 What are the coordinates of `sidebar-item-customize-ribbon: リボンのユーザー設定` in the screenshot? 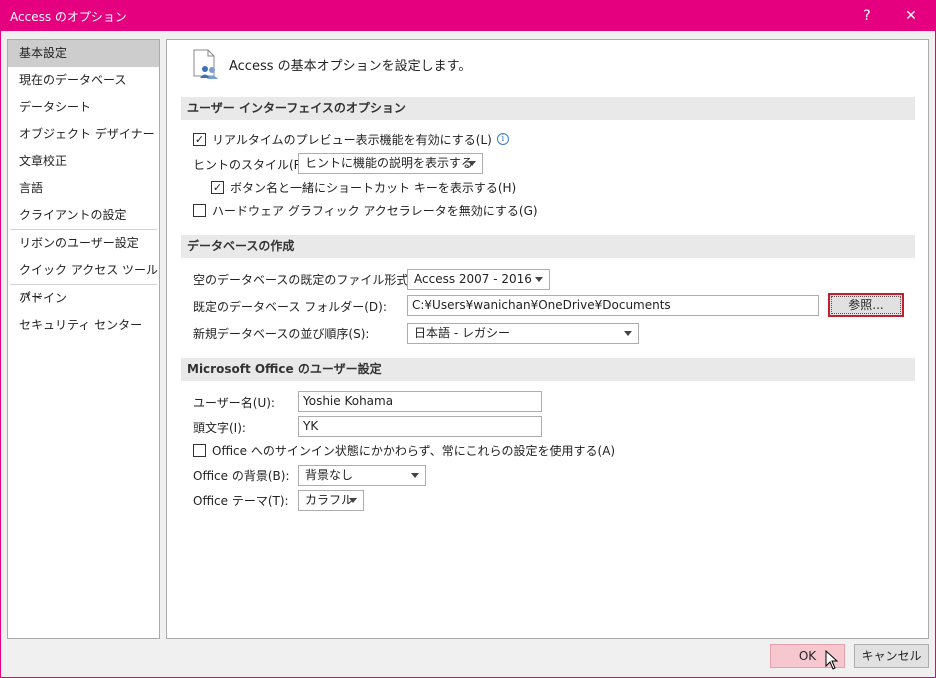 It's located at (83, 243).